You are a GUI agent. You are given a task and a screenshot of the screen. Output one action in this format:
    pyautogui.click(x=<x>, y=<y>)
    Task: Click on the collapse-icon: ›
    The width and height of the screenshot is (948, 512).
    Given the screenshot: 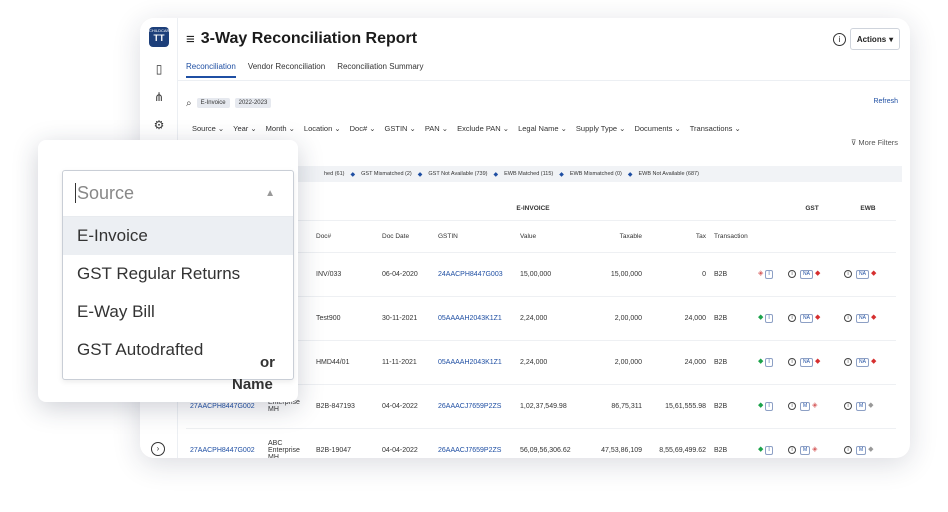 What is the action you would take?
    pyautogui.click(x=158, y=449)
    